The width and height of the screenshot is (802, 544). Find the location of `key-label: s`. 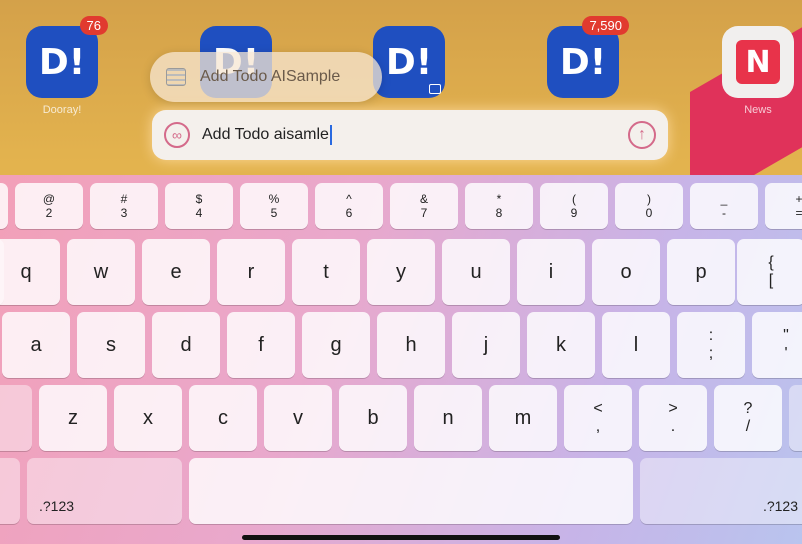

key-label: s is located at coordinates (111, 344).